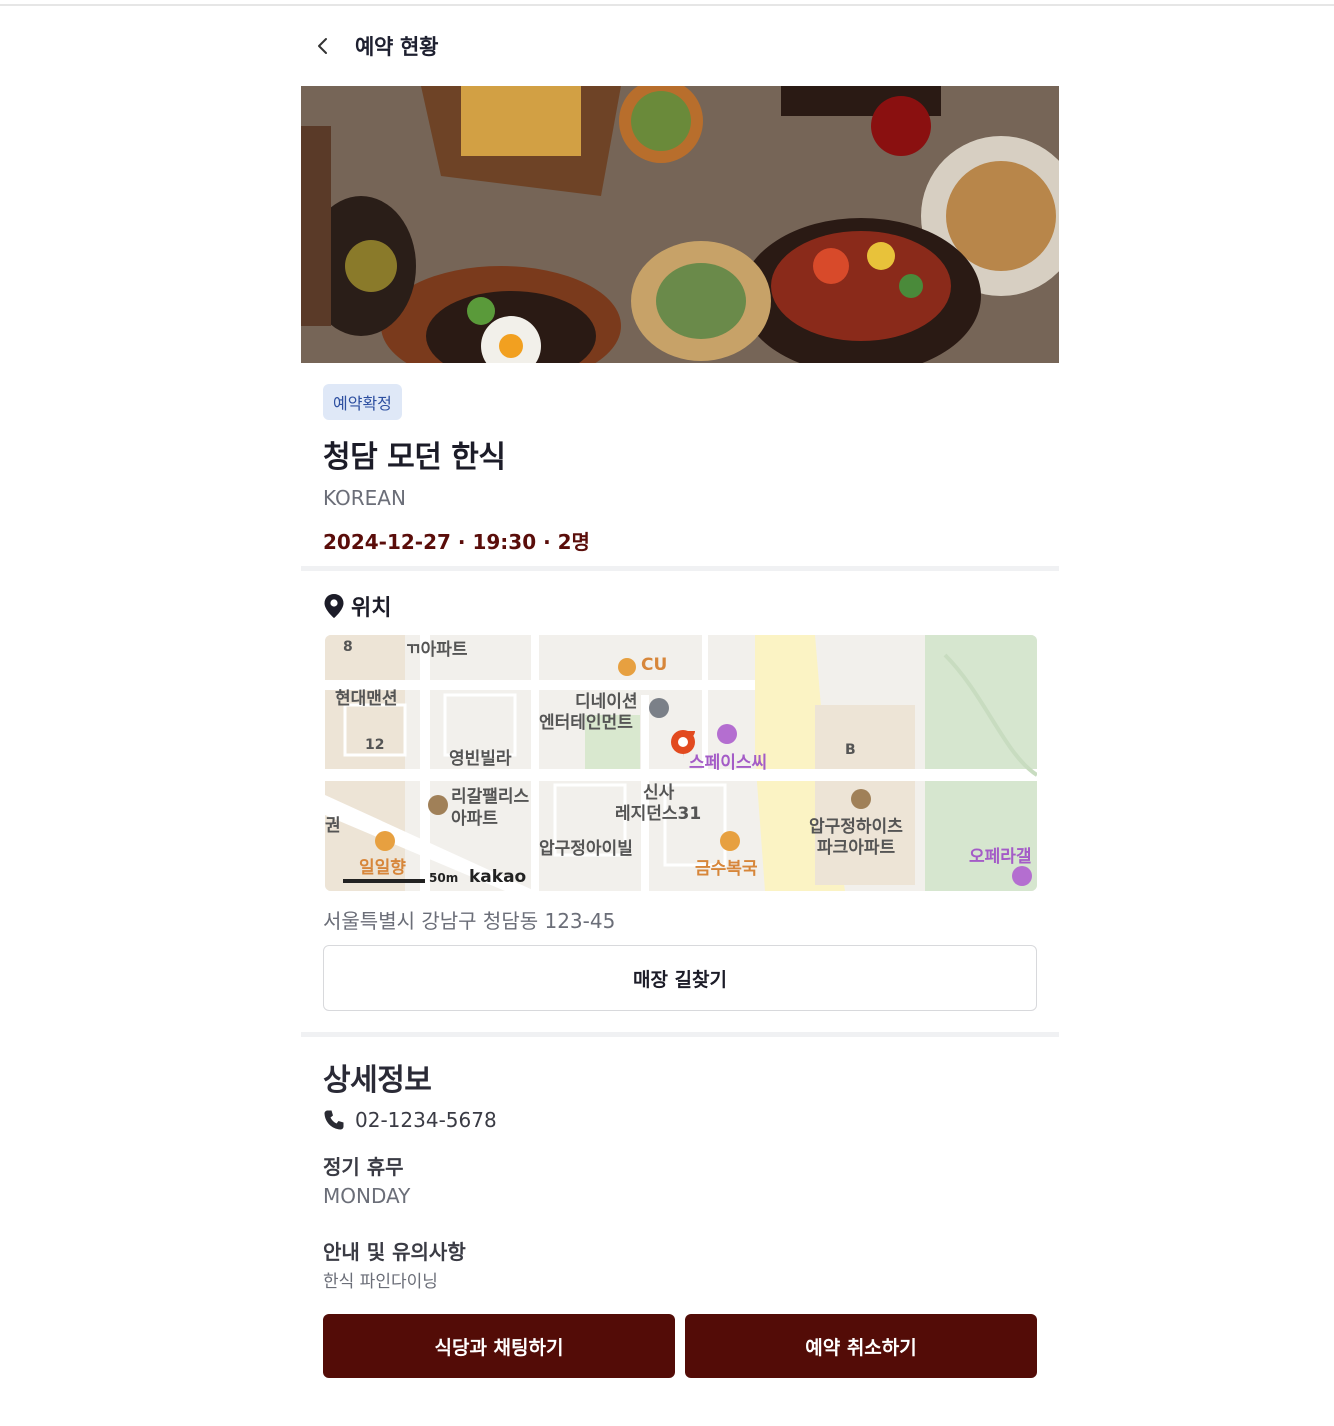  I want to click on chevron-left-icon, so click(322, 46).